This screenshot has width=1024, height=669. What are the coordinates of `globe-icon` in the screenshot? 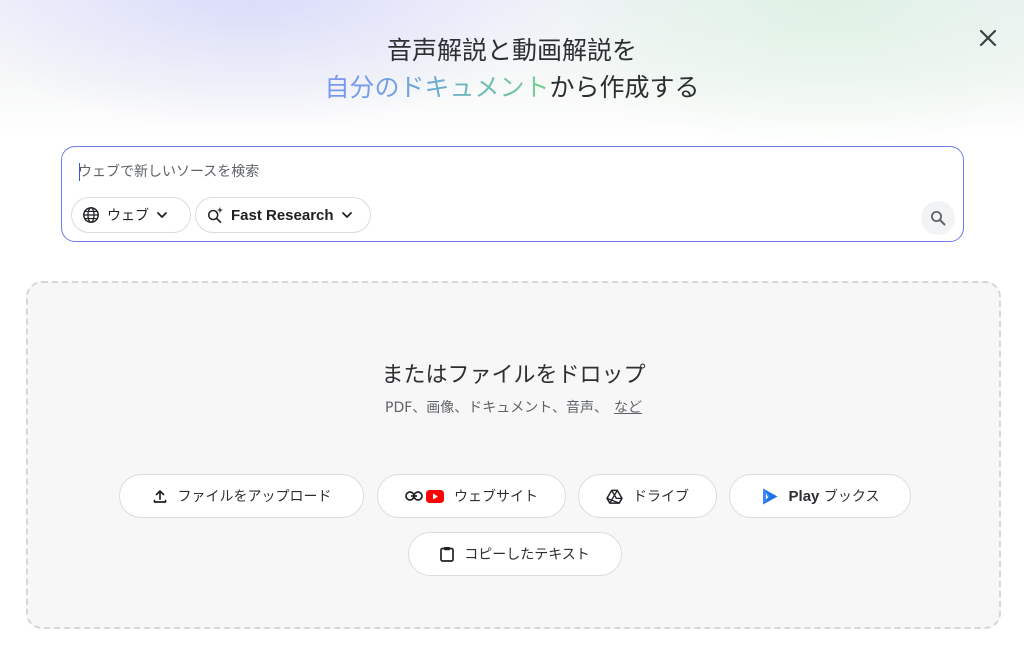 It's located at (91, 215).